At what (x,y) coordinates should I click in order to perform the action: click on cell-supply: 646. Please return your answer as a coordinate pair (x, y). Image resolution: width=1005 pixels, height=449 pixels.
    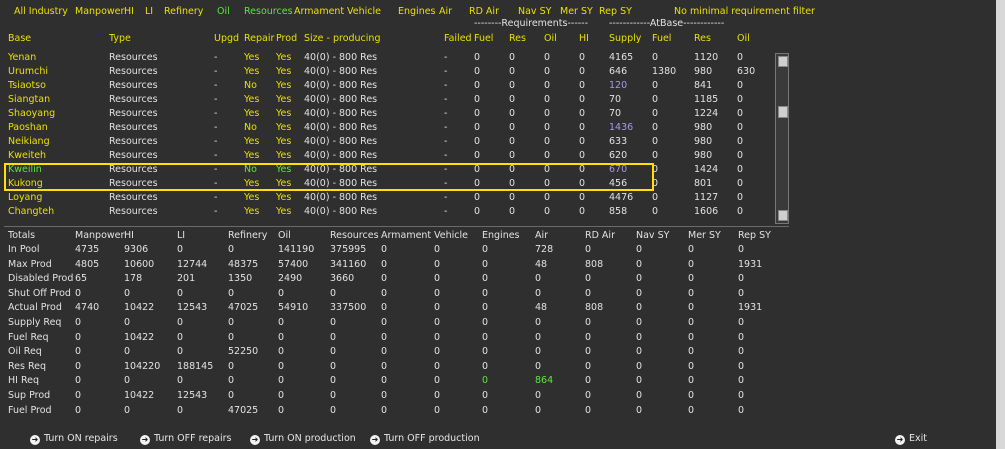
    Looking at the image, I should click on (618, 71).